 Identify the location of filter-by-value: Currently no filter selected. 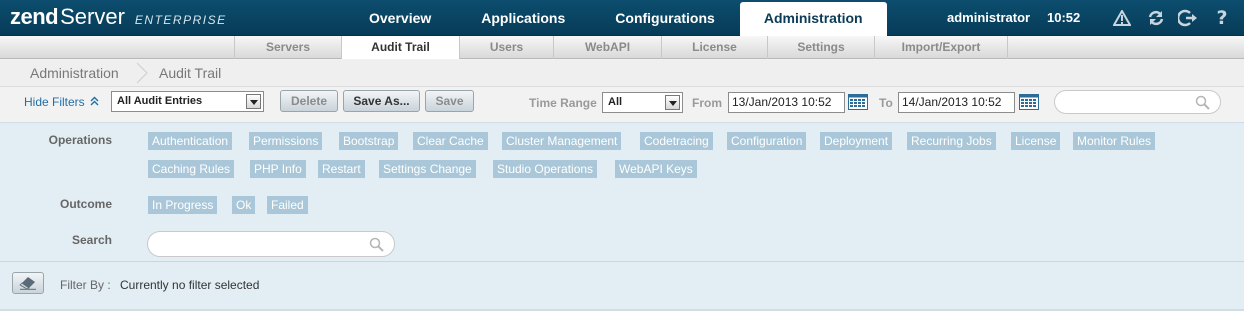
(190, 285).